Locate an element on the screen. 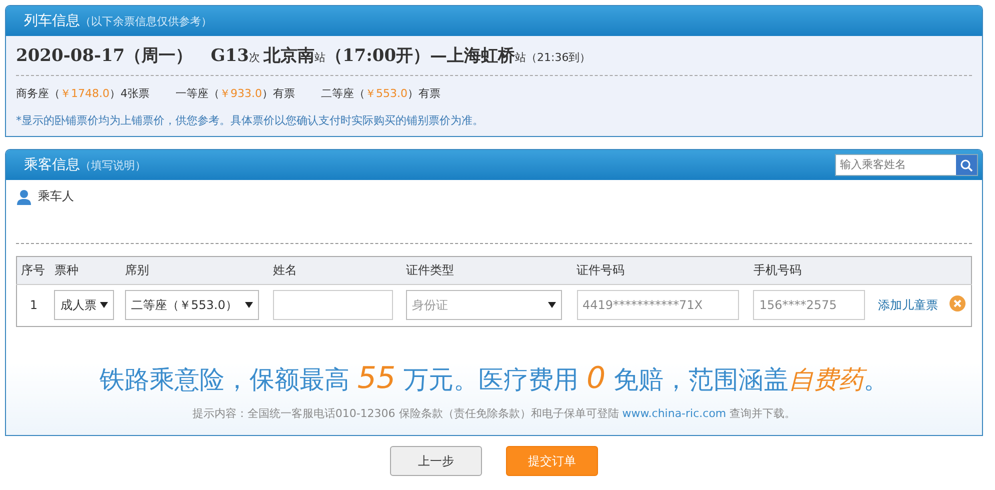 The width and height of the screenshot is (995, 490). person-icon is located at coordinates (24, 196).